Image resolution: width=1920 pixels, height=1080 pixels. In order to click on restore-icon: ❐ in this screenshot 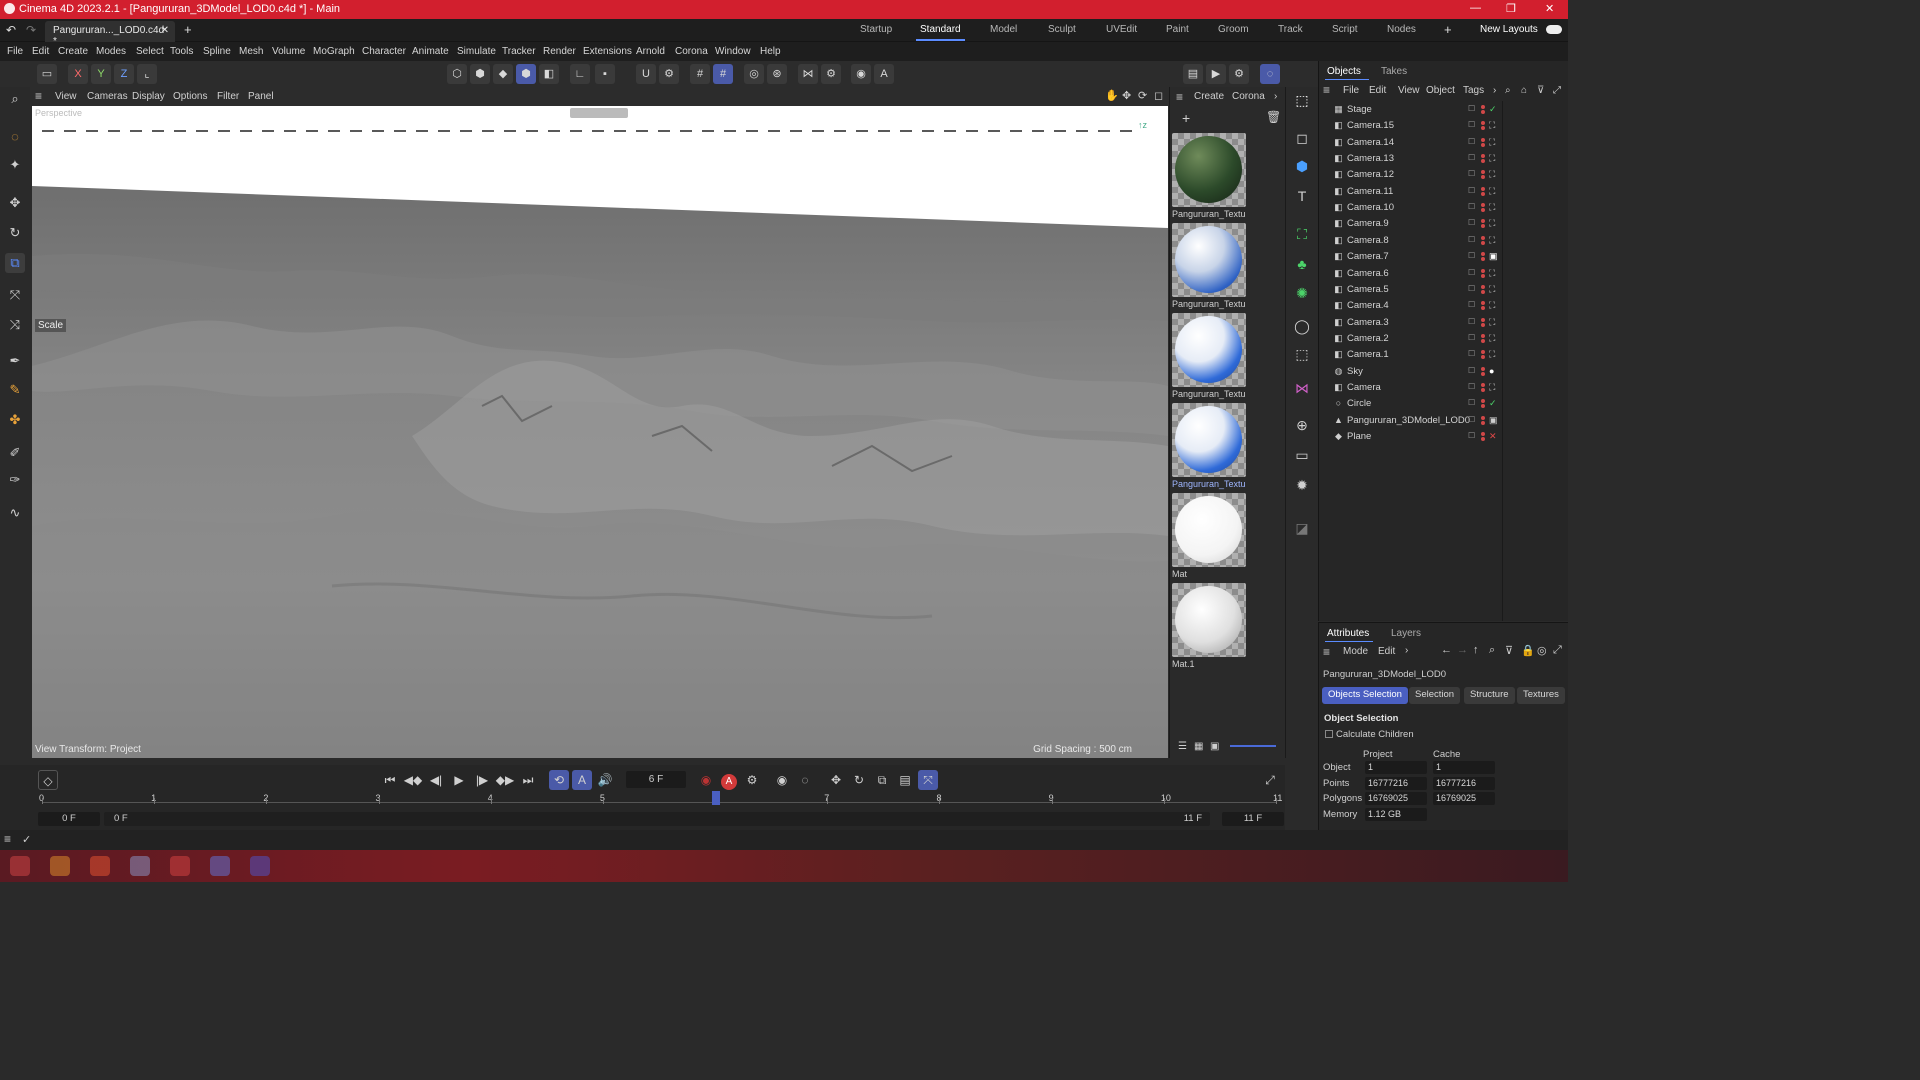, I will do `click(1511, 8)`.